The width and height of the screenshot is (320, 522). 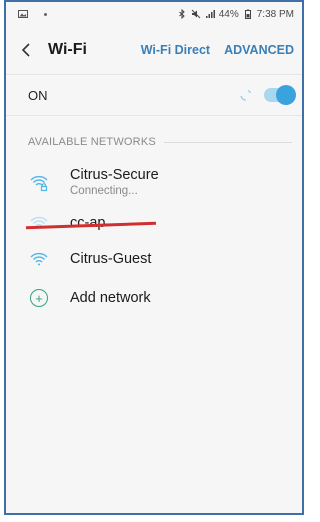 What do you see at coordinates (67, 49) in the screenshot?
I see `page-title: Wi-Fi` at bounding box center [67, 49].